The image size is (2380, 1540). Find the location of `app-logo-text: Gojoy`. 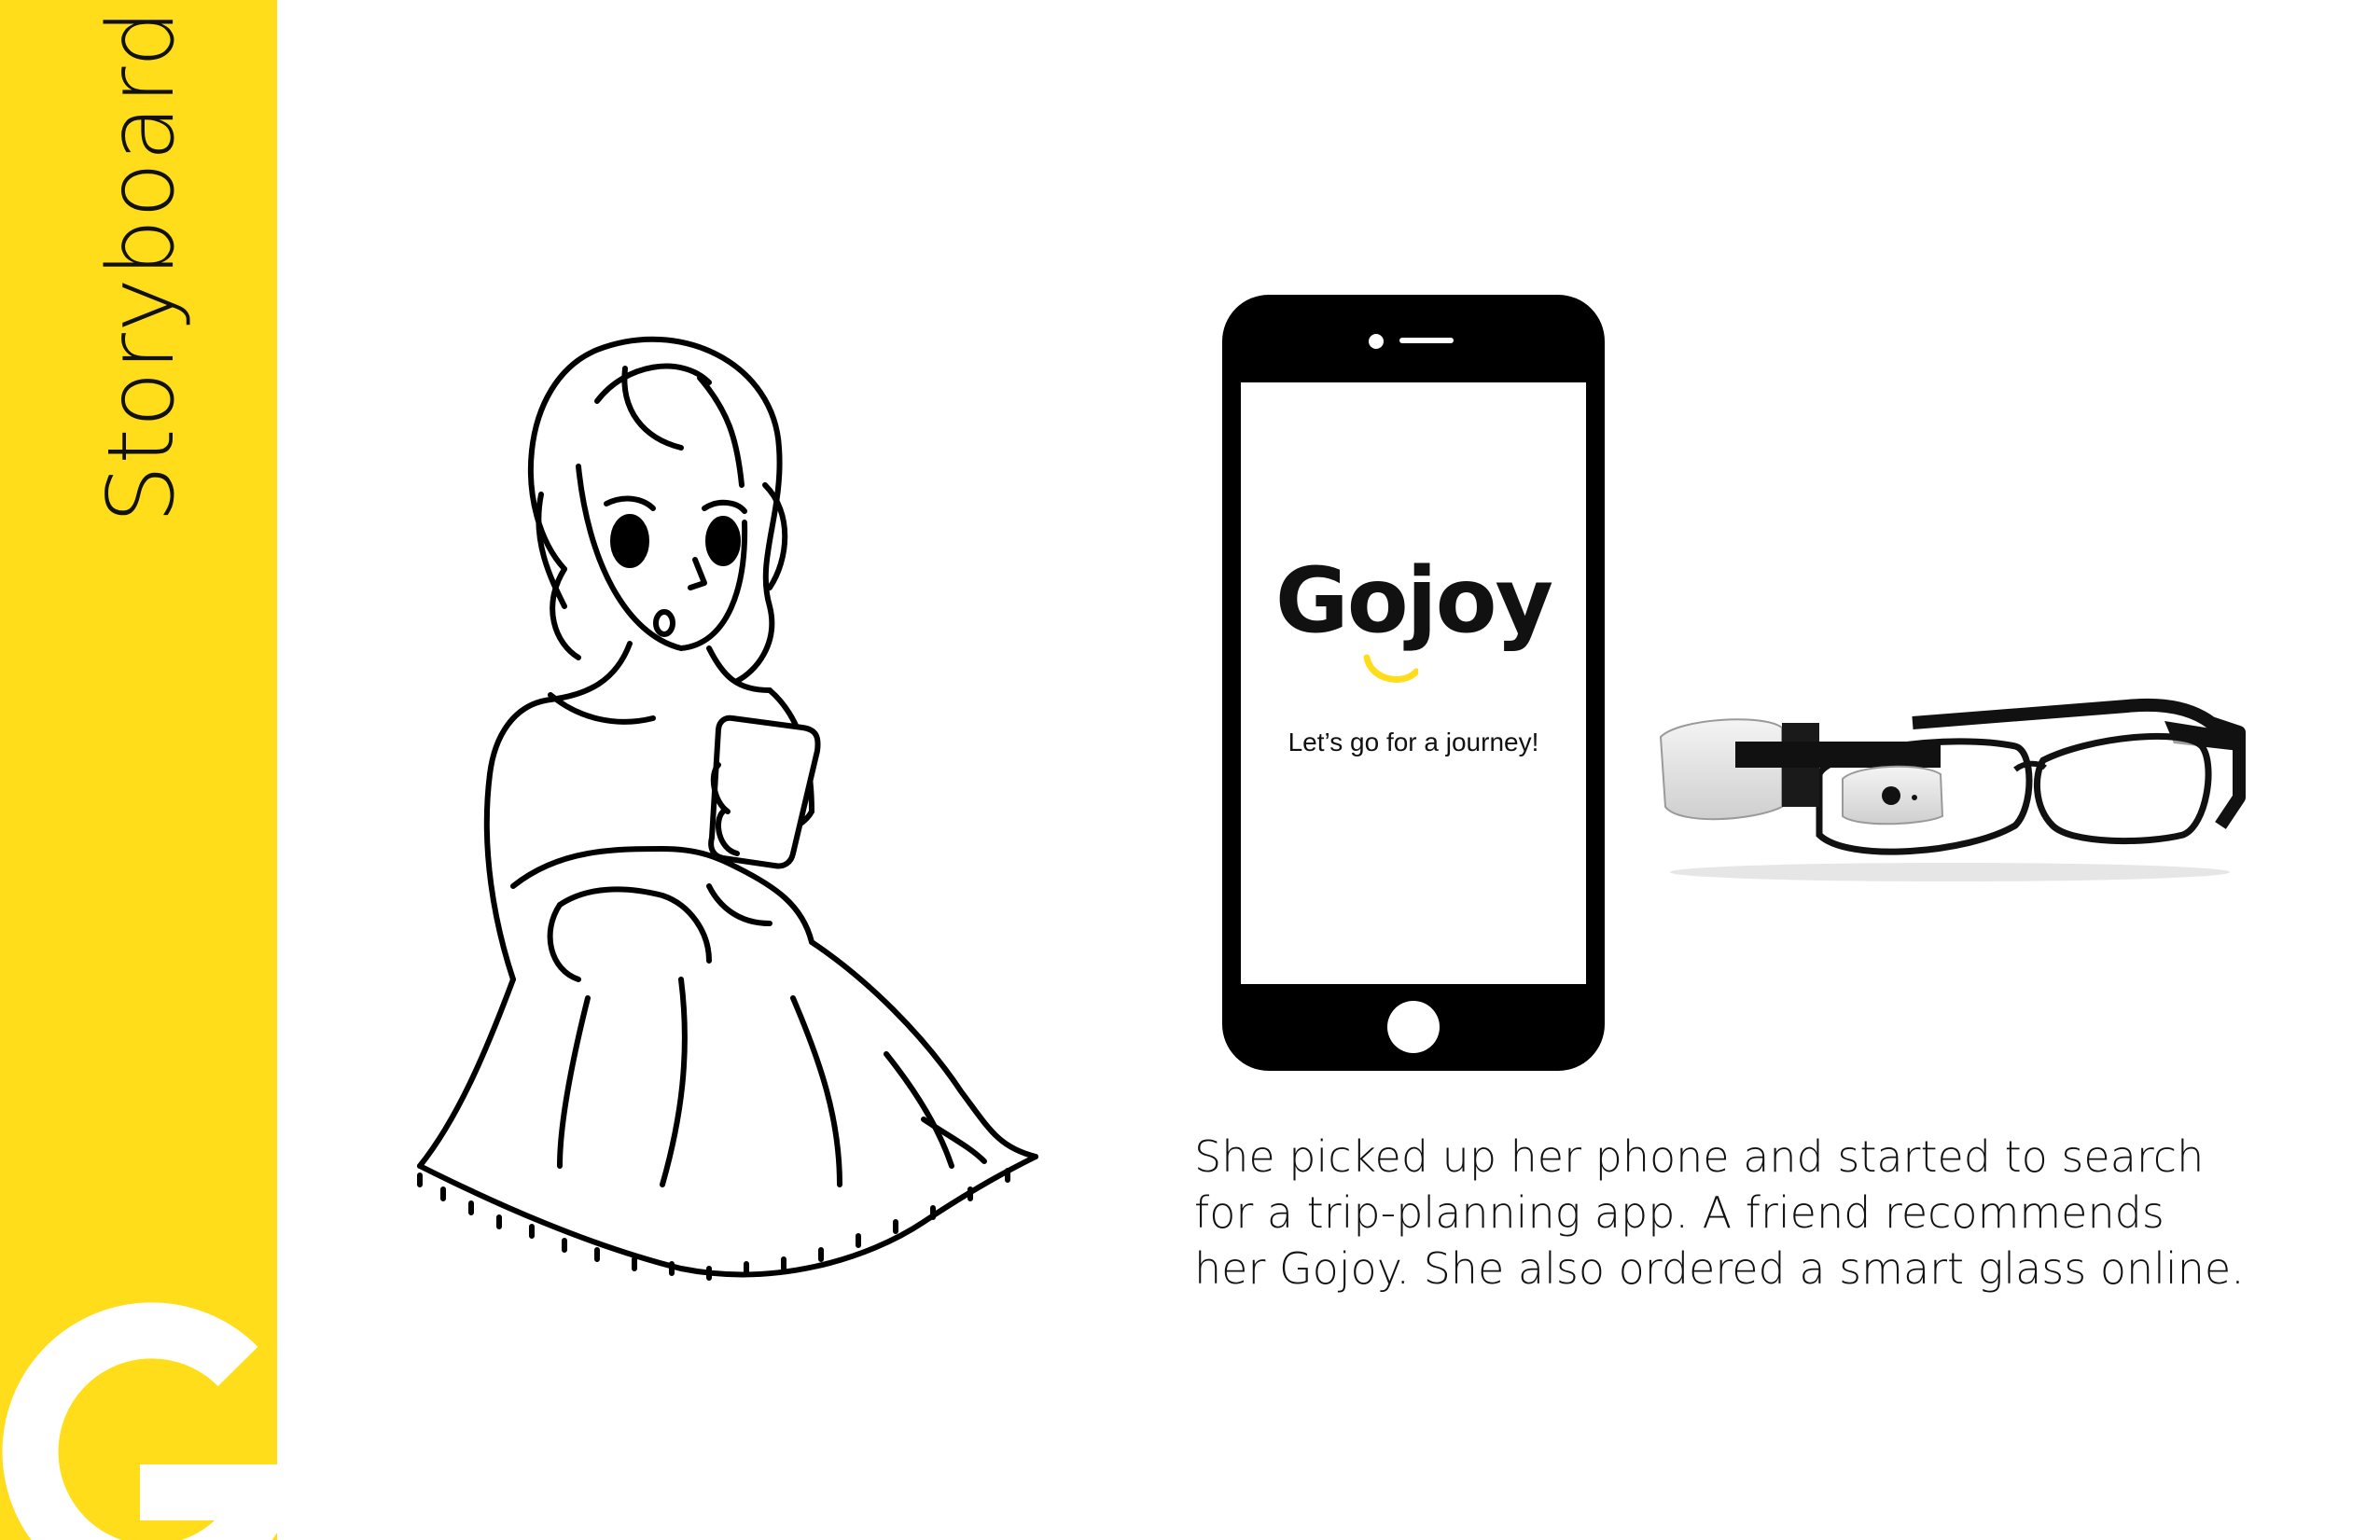

app-logo-text: Gojoy is located at coordinates (1413, 600).